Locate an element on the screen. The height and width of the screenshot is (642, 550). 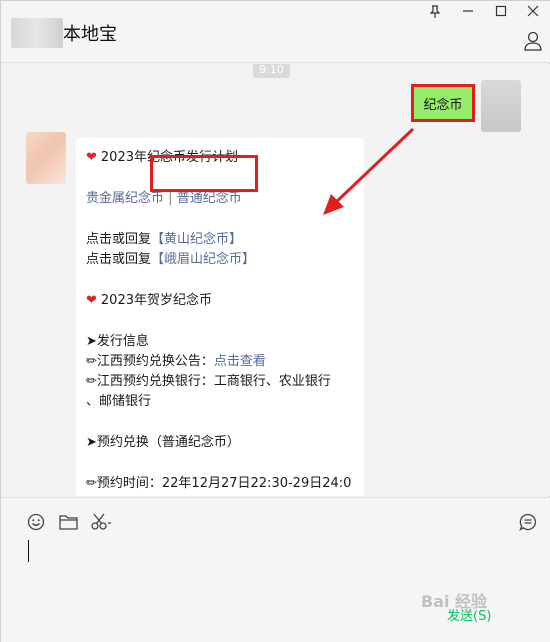
text-input-caret is located at coordinates (28, 551).